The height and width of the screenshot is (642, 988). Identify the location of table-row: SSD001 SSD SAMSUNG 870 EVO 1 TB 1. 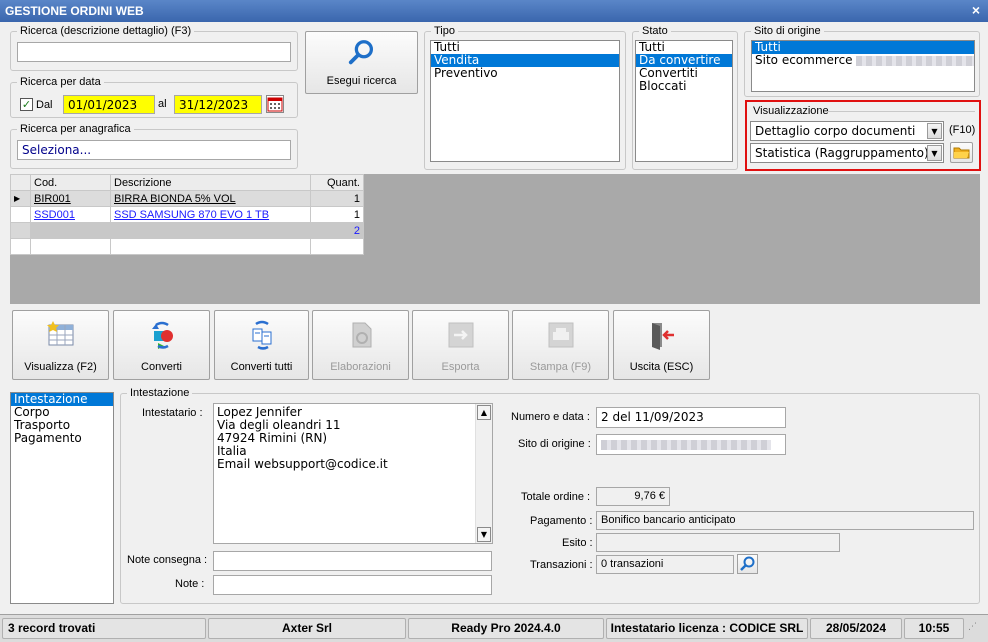
(187, 214).